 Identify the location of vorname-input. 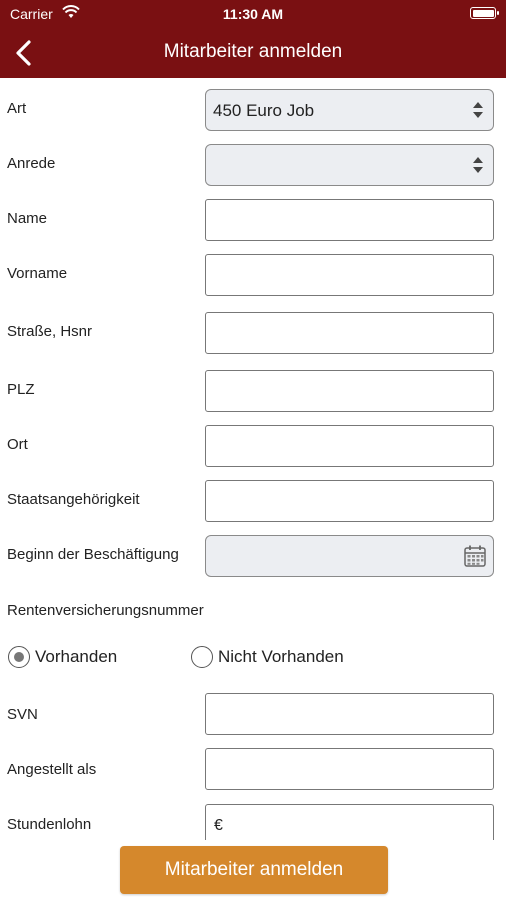
(349, 275).